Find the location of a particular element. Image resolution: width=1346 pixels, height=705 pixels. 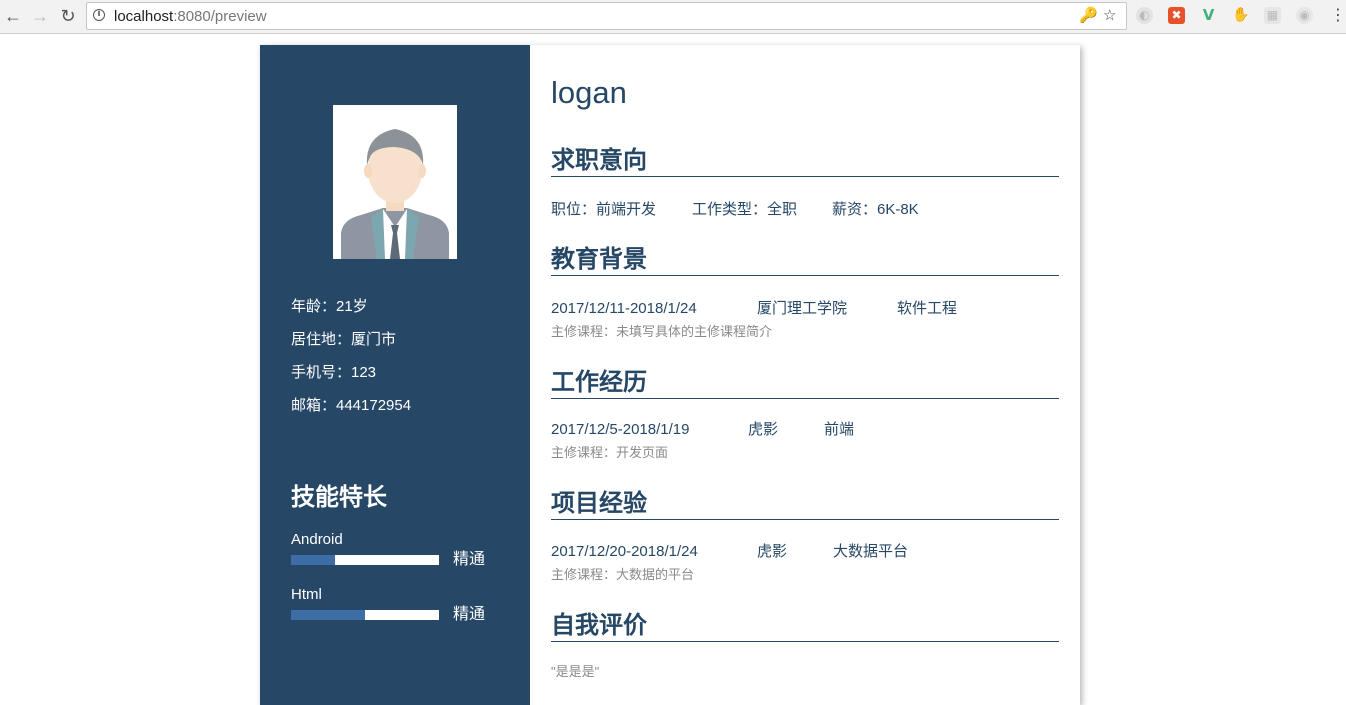

section-title-project: 项目经验 is located at coordinates (805, 504).